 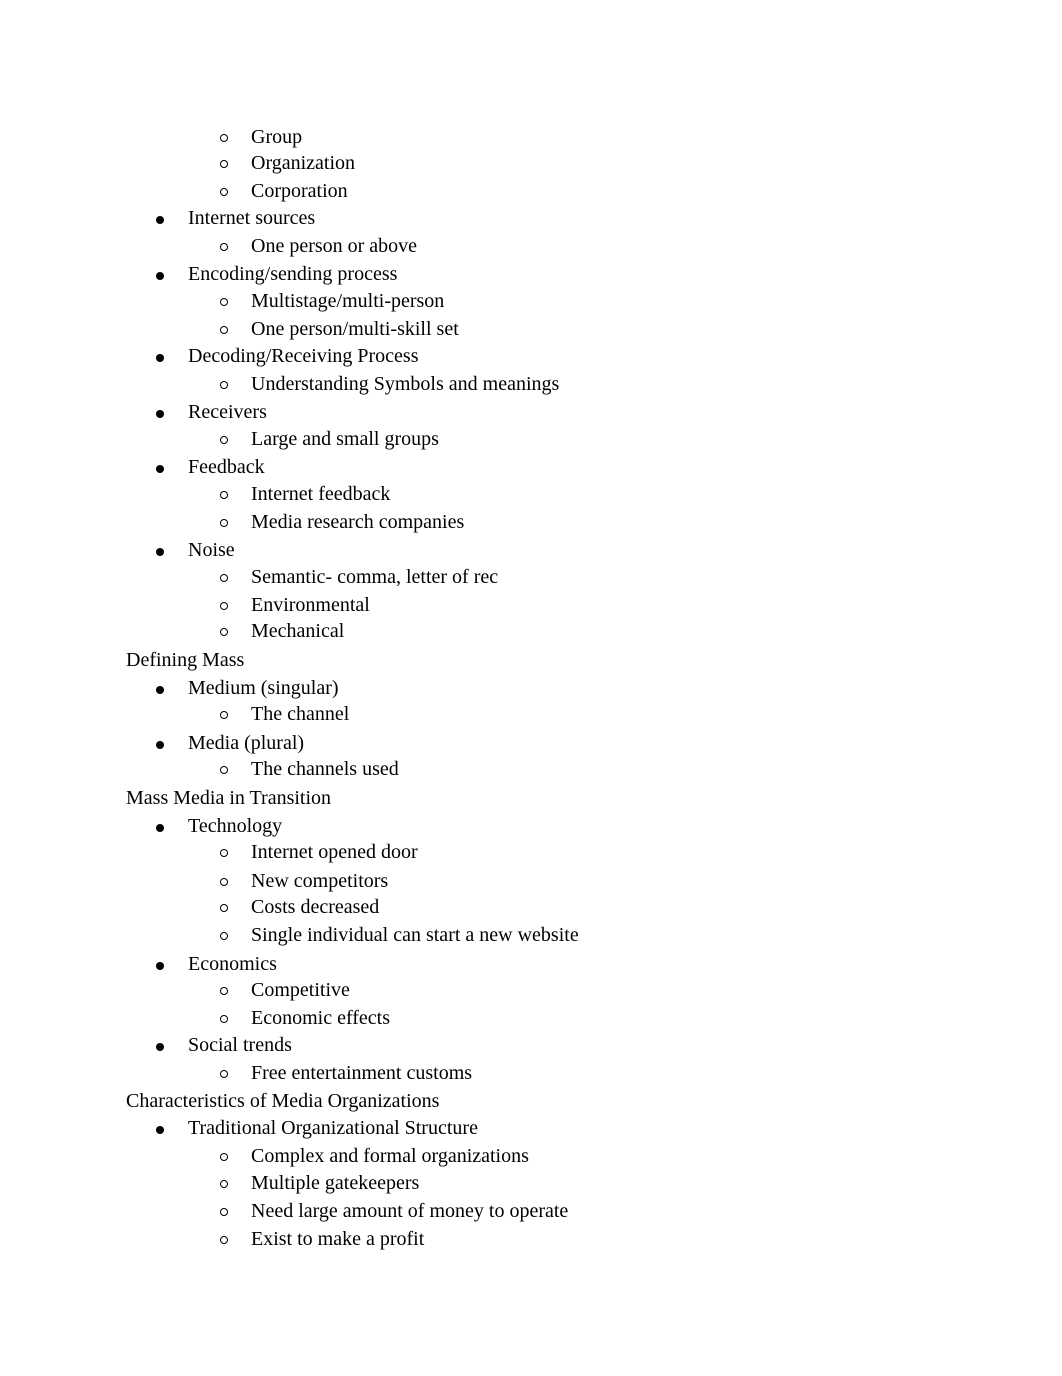 I want to click on list-item-text: Multiple gatekeepers, so click(x=335, y=1183).